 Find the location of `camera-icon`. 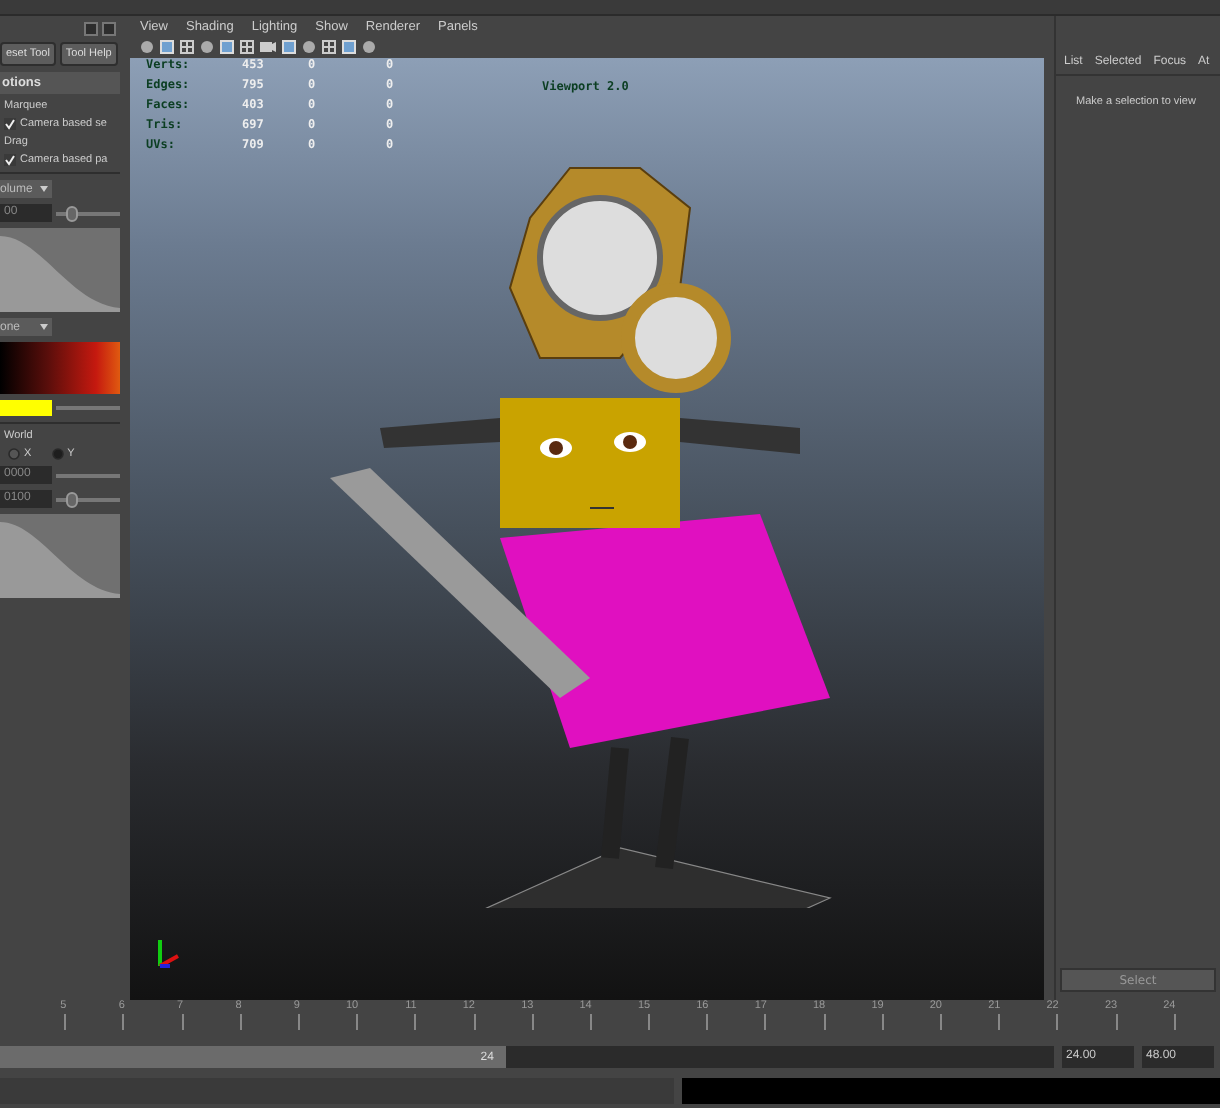

camera-icon is located at coordinates (268, 47).